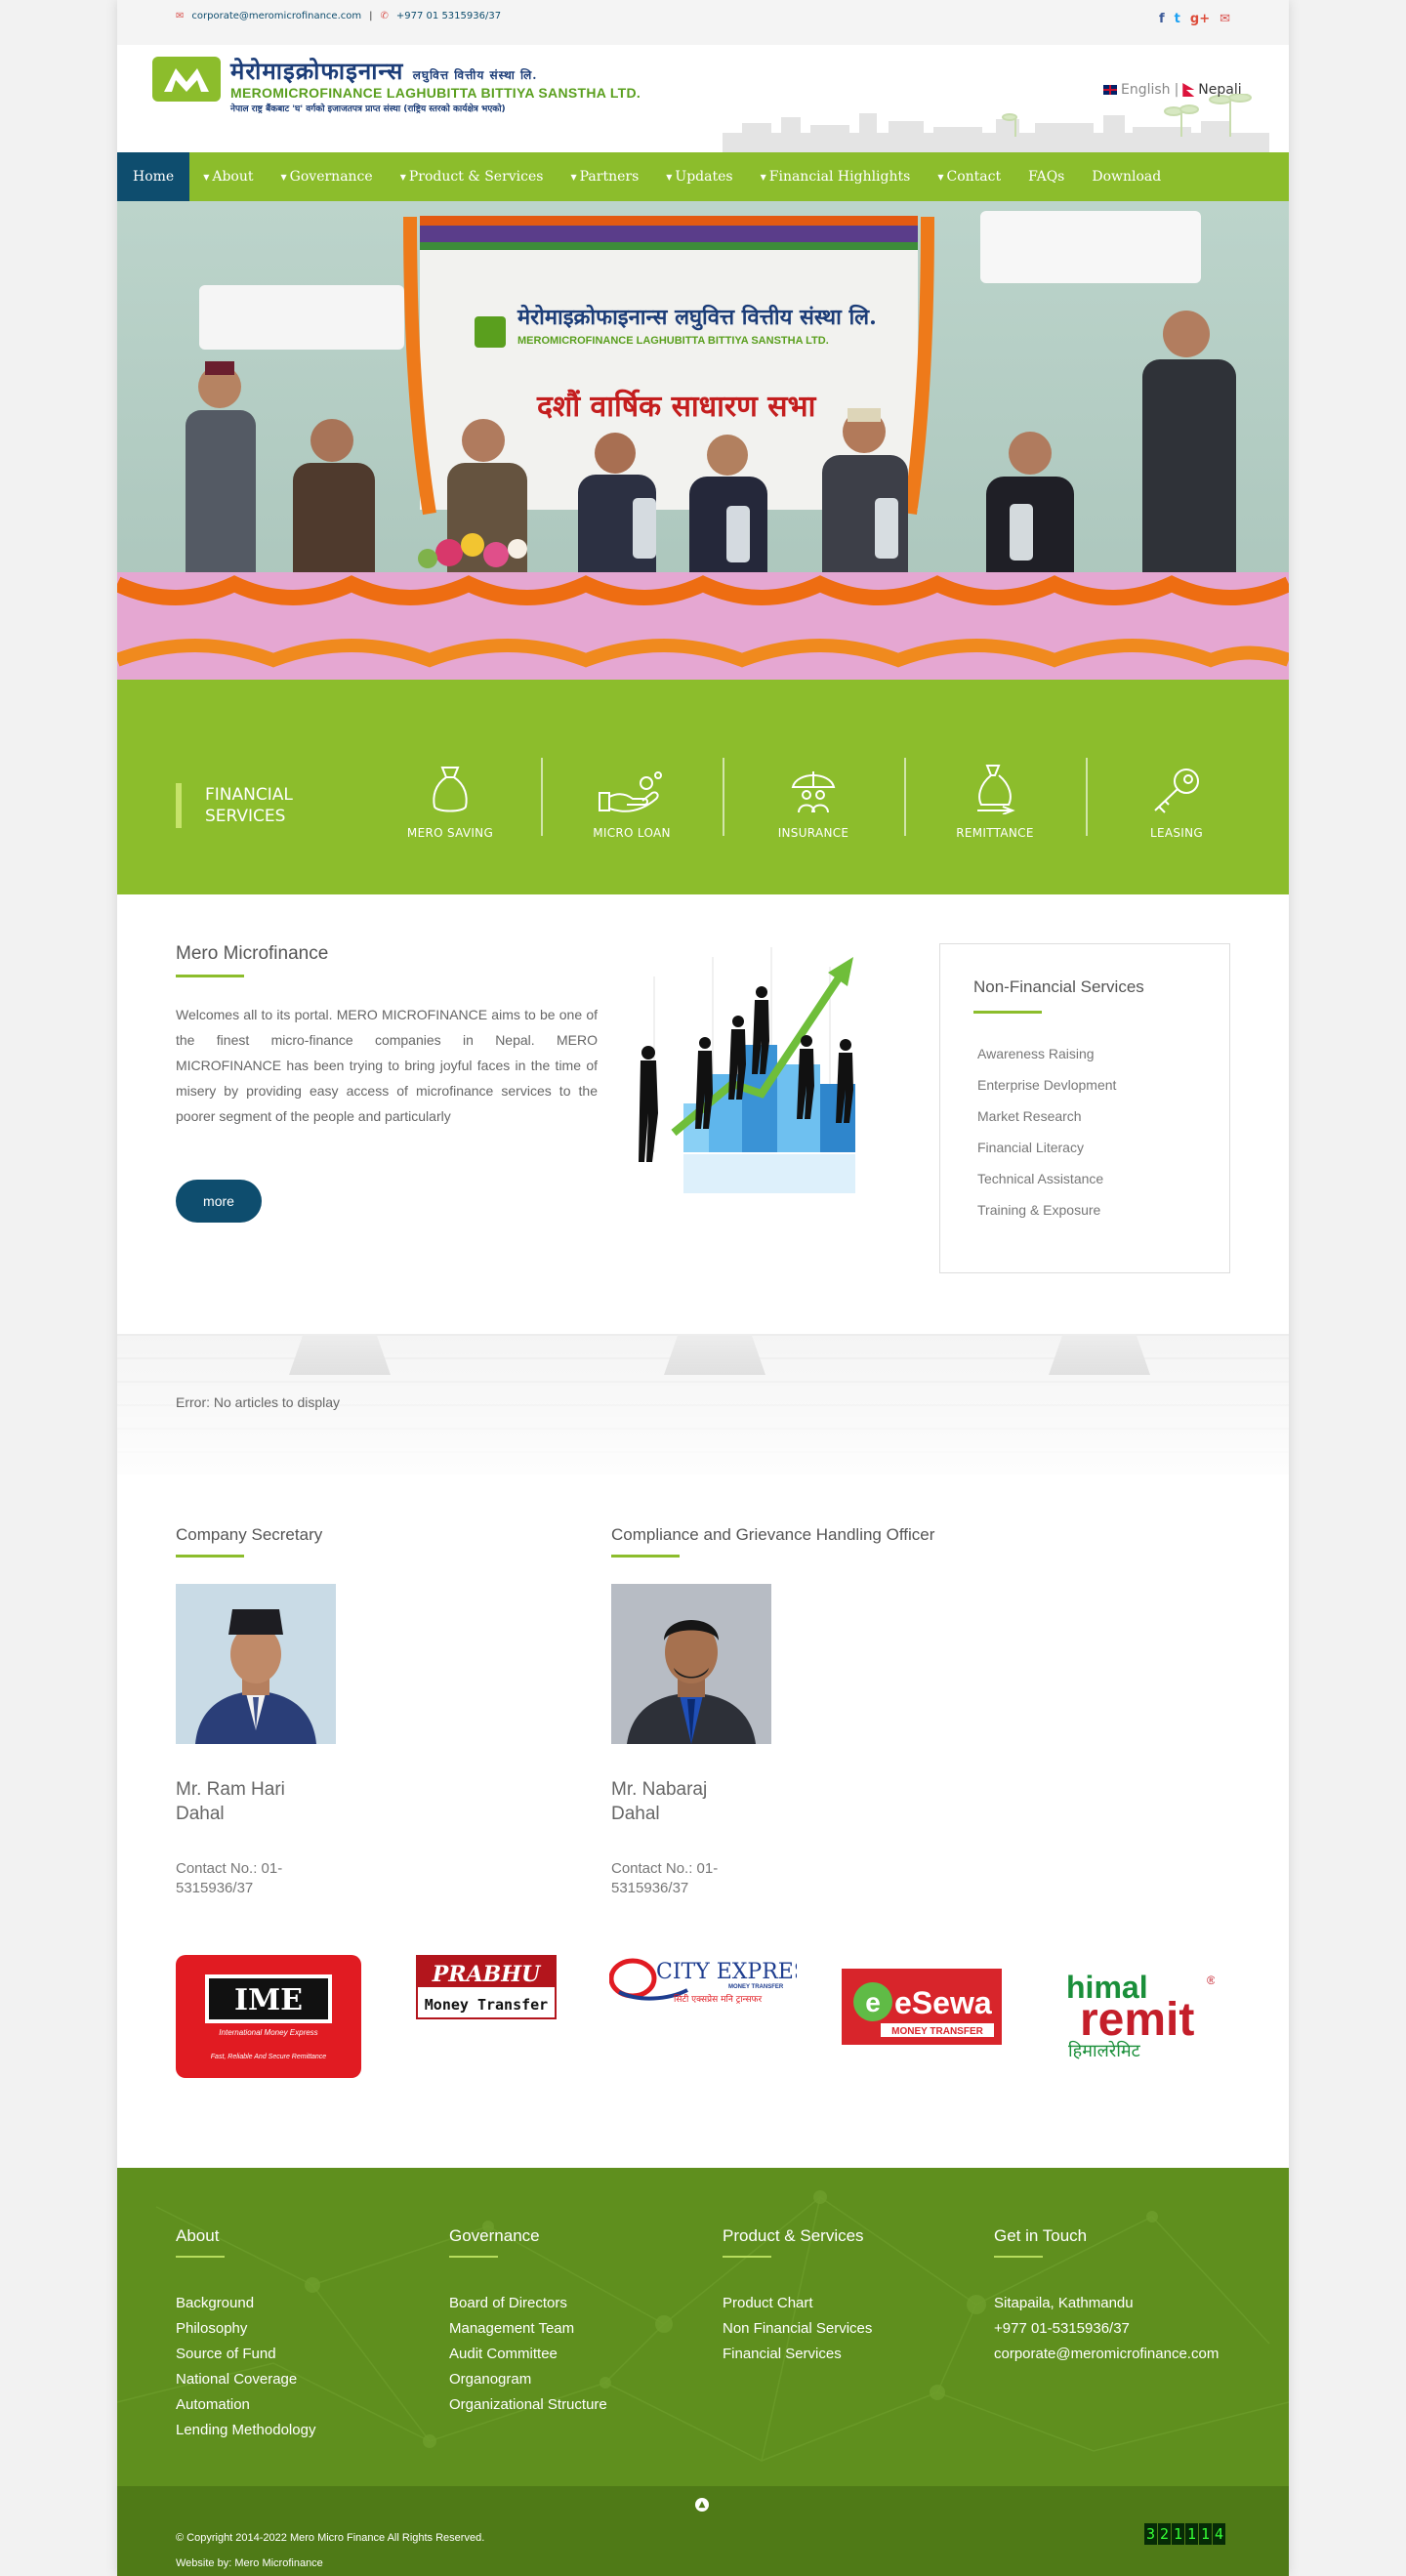 This screenshot has width=1406, height=2576. What do you see at coordinates (797, 2333) in the screenshot?
I see `footer-link: Non Financial Services` at bounding box center [797, 2333].